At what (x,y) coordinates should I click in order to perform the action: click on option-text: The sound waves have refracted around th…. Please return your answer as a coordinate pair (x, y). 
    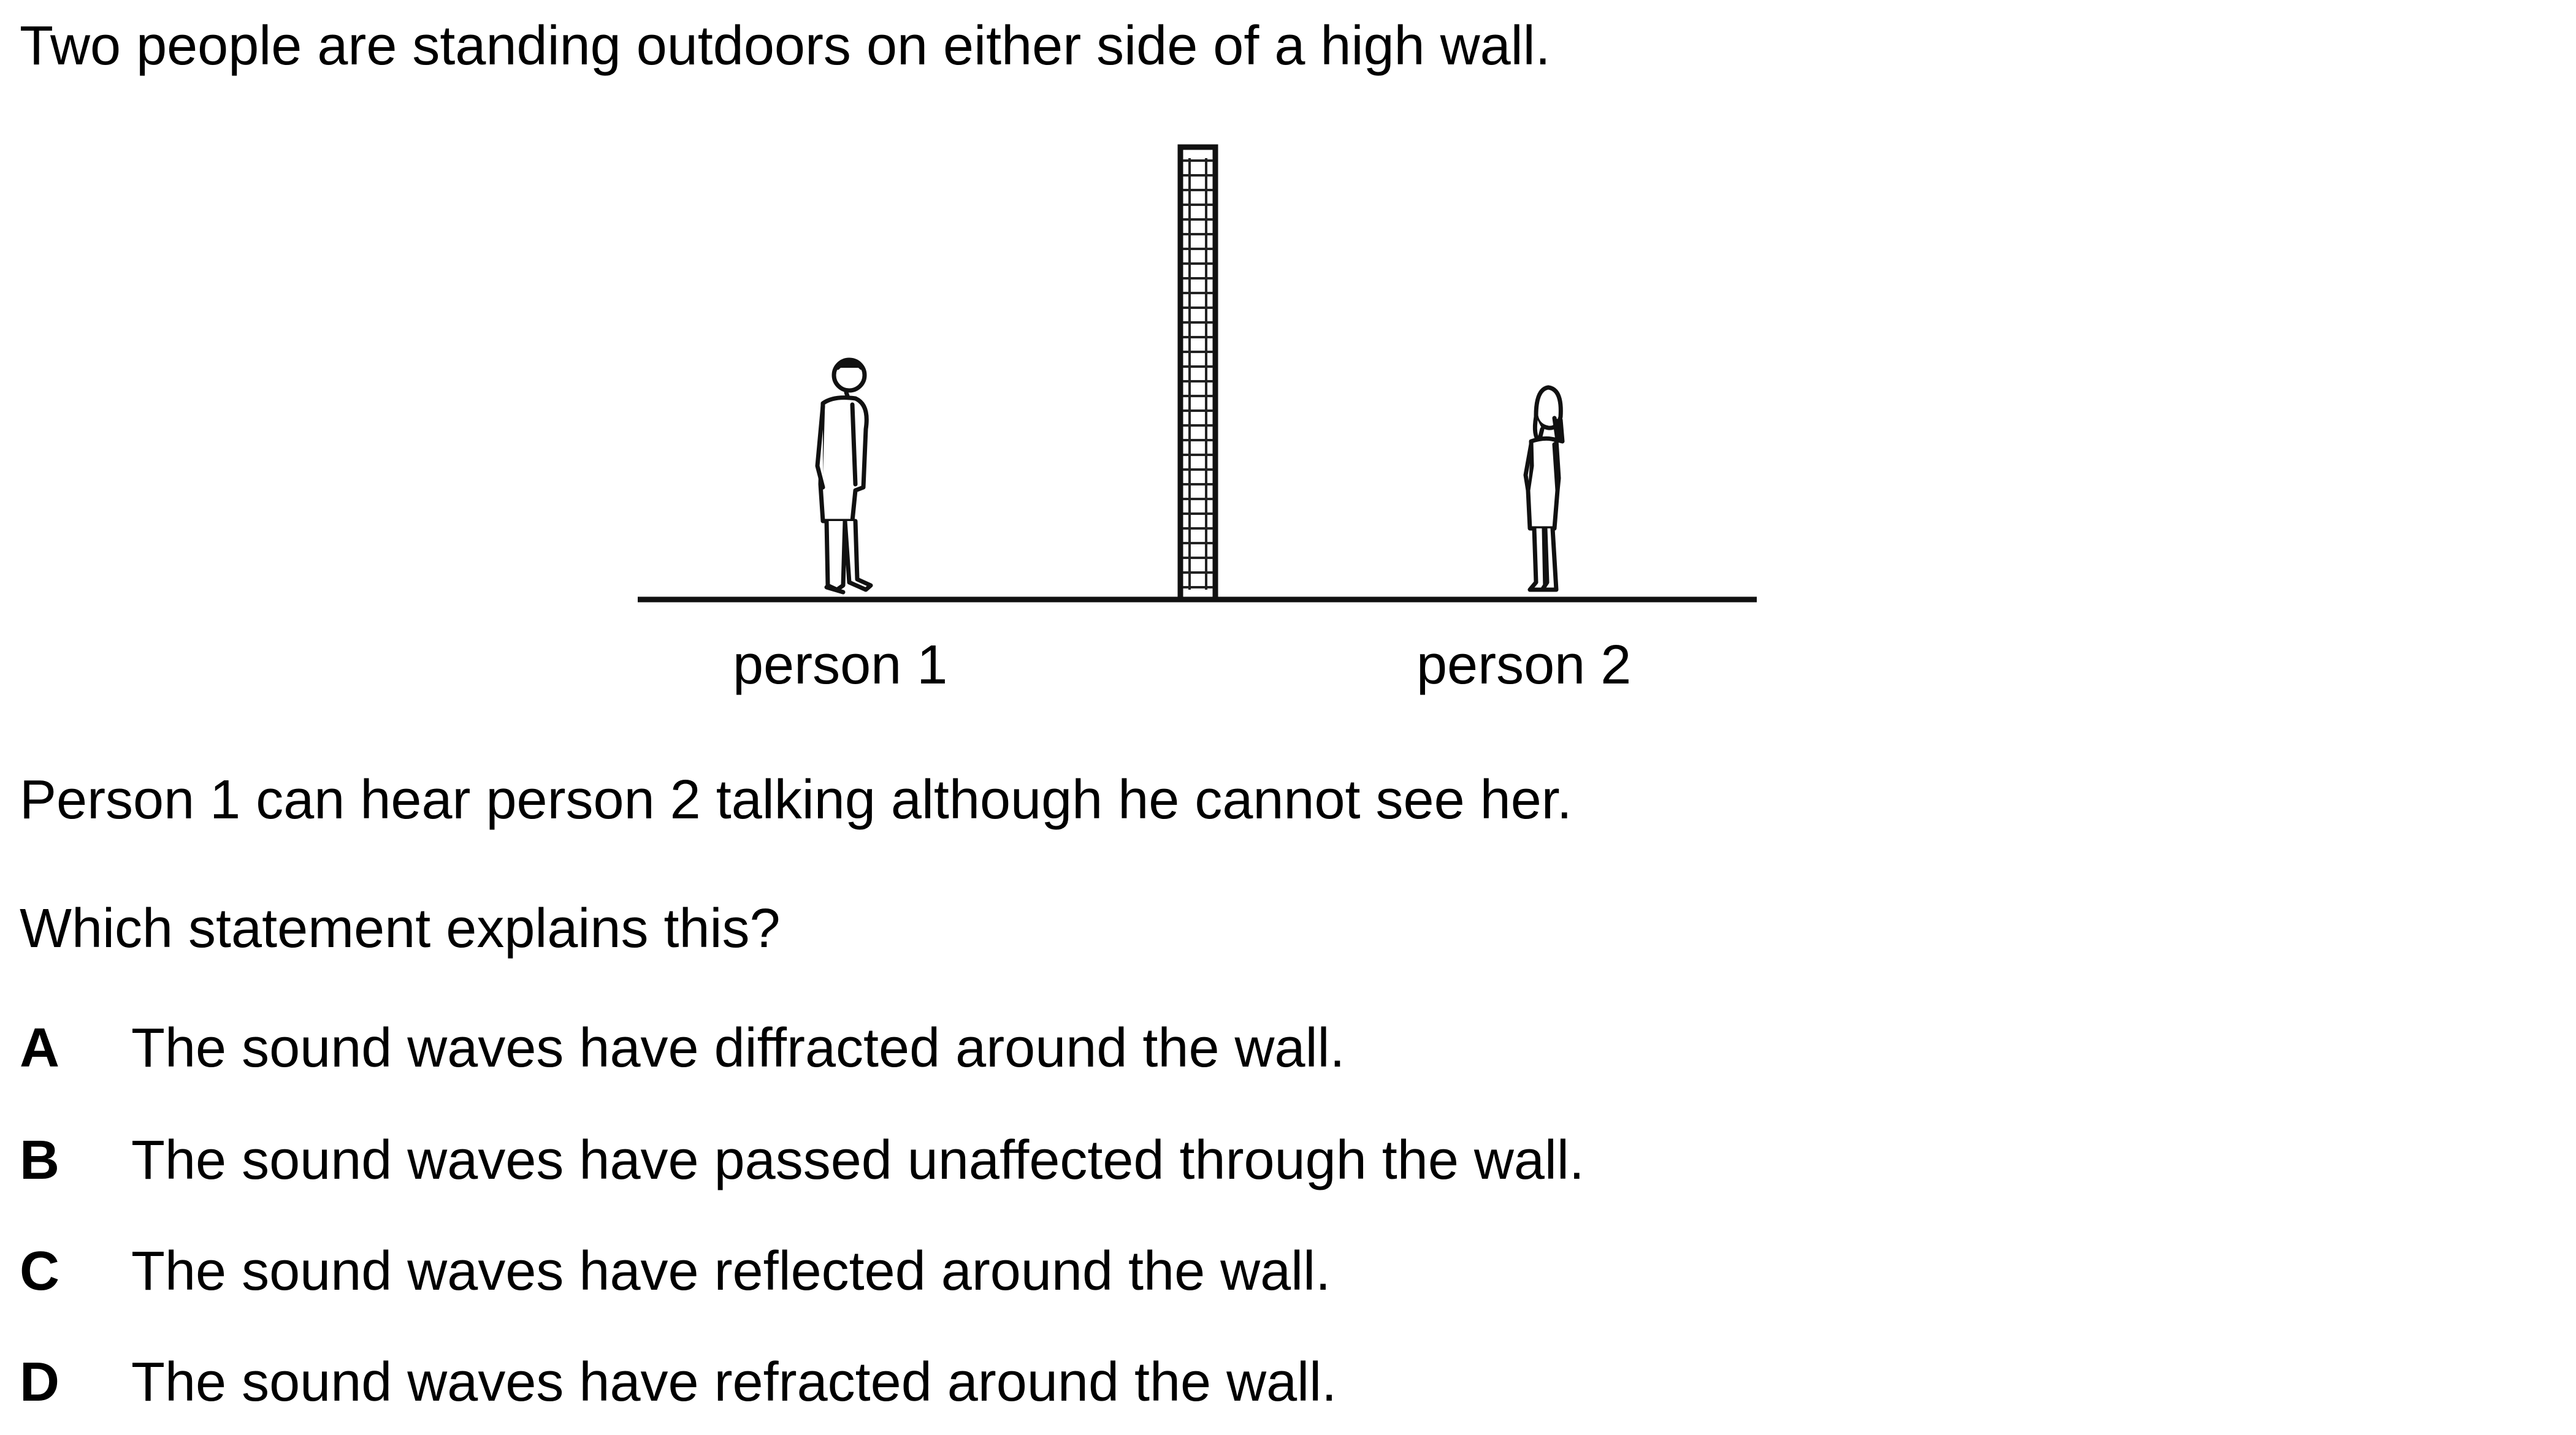
    Looking at the image, I should click on (734, 1382).